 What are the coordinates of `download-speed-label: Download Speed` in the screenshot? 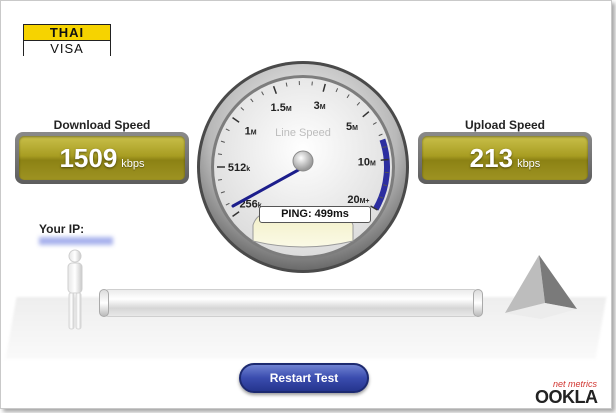 It's located at (102, 125).